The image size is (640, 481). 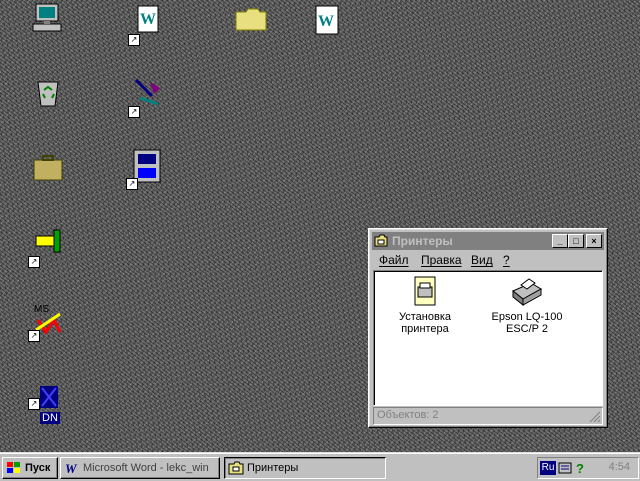 I want to click on start-button: Пуск, so click(x=30, y=468).